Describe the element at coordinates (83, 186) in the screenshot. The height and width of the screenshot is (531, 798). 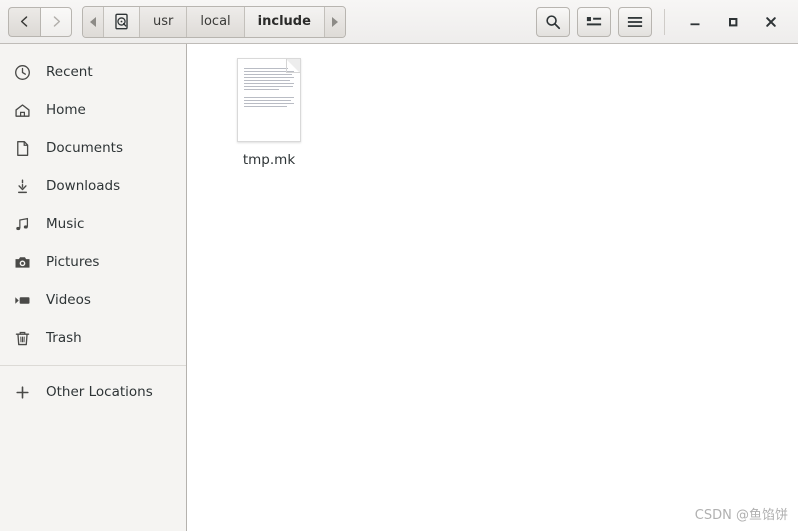
I see `sidebar-item-label: Downloads` at that location.